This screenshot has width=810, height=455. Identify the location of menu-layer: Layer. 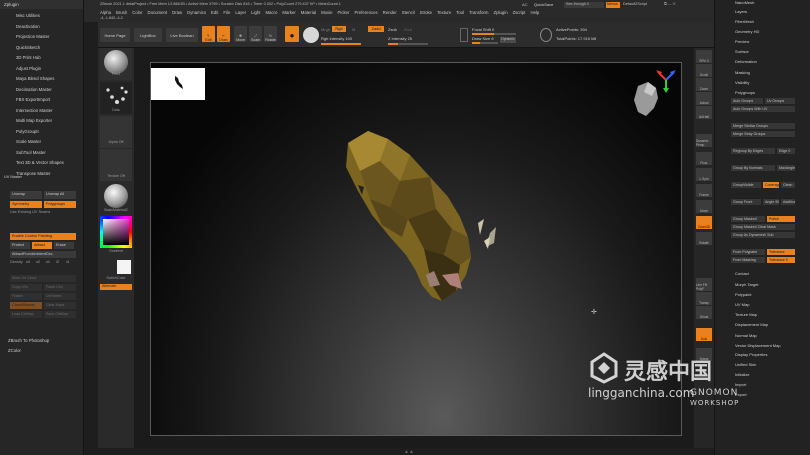
(240, 12).